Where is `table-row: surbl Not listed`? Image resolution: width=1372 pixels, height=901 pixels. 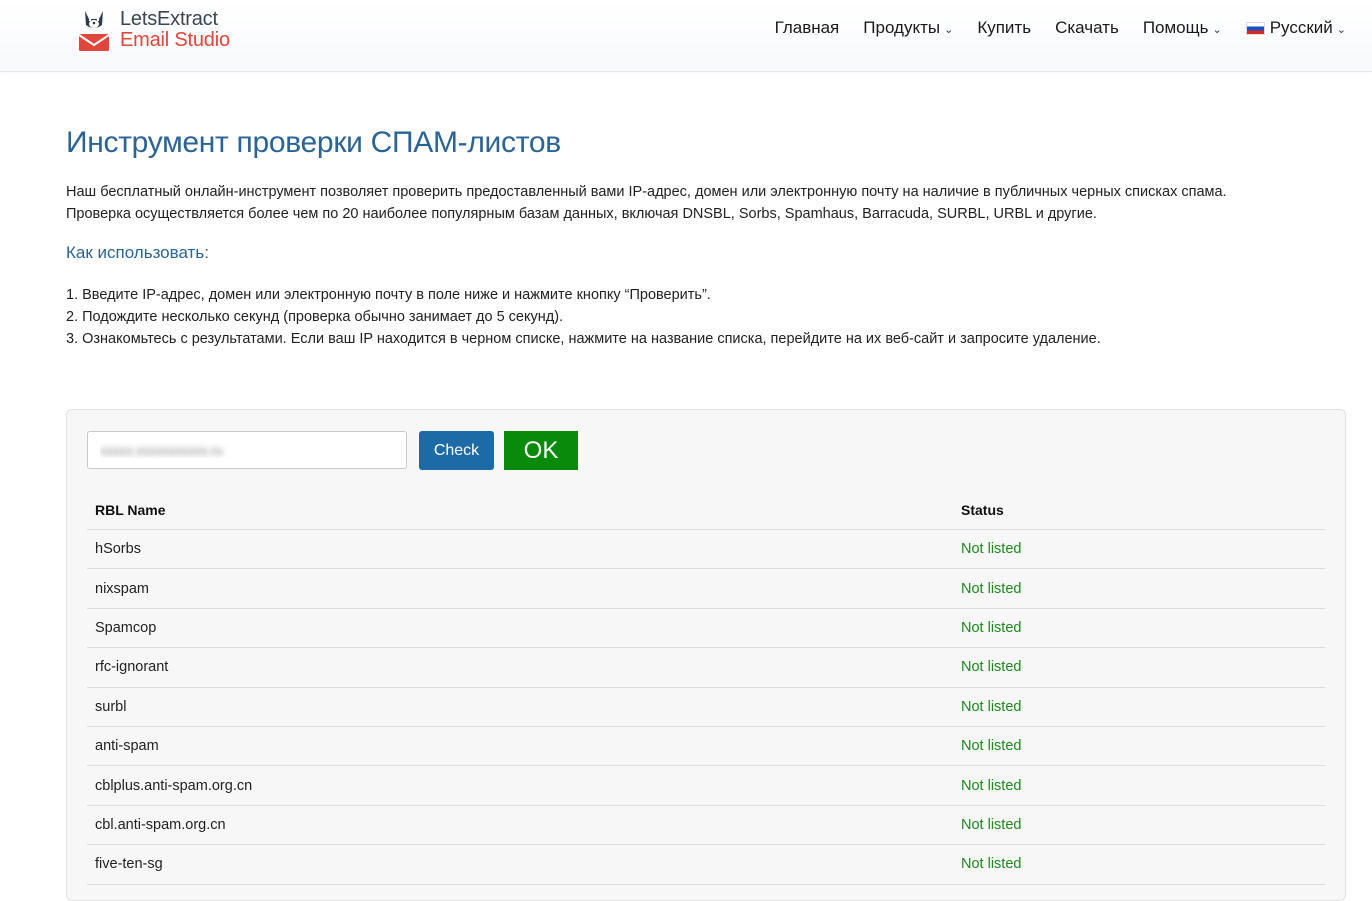 table-row: surbl Not listed is located at coordinates (706, 707).